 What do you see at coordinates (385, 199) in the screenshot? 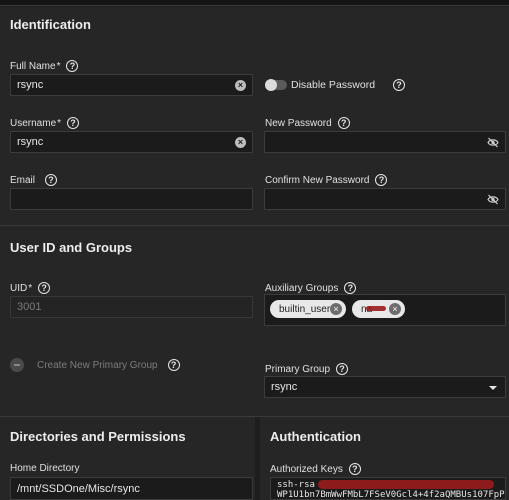
I see `confirm-password-input` at bounding box center [385, 199].